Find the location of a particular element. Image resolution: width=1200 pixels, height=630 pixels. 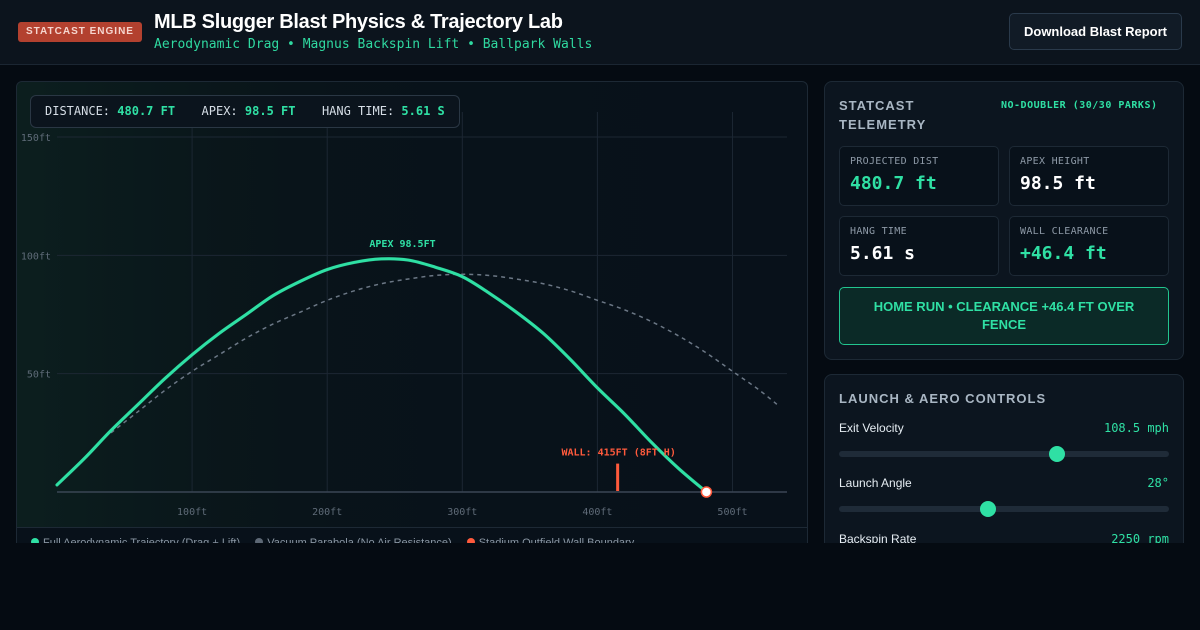

stat-card-projected-dist: PROJECTED DIST 480.7 ft is located at coordinates (919, 176).